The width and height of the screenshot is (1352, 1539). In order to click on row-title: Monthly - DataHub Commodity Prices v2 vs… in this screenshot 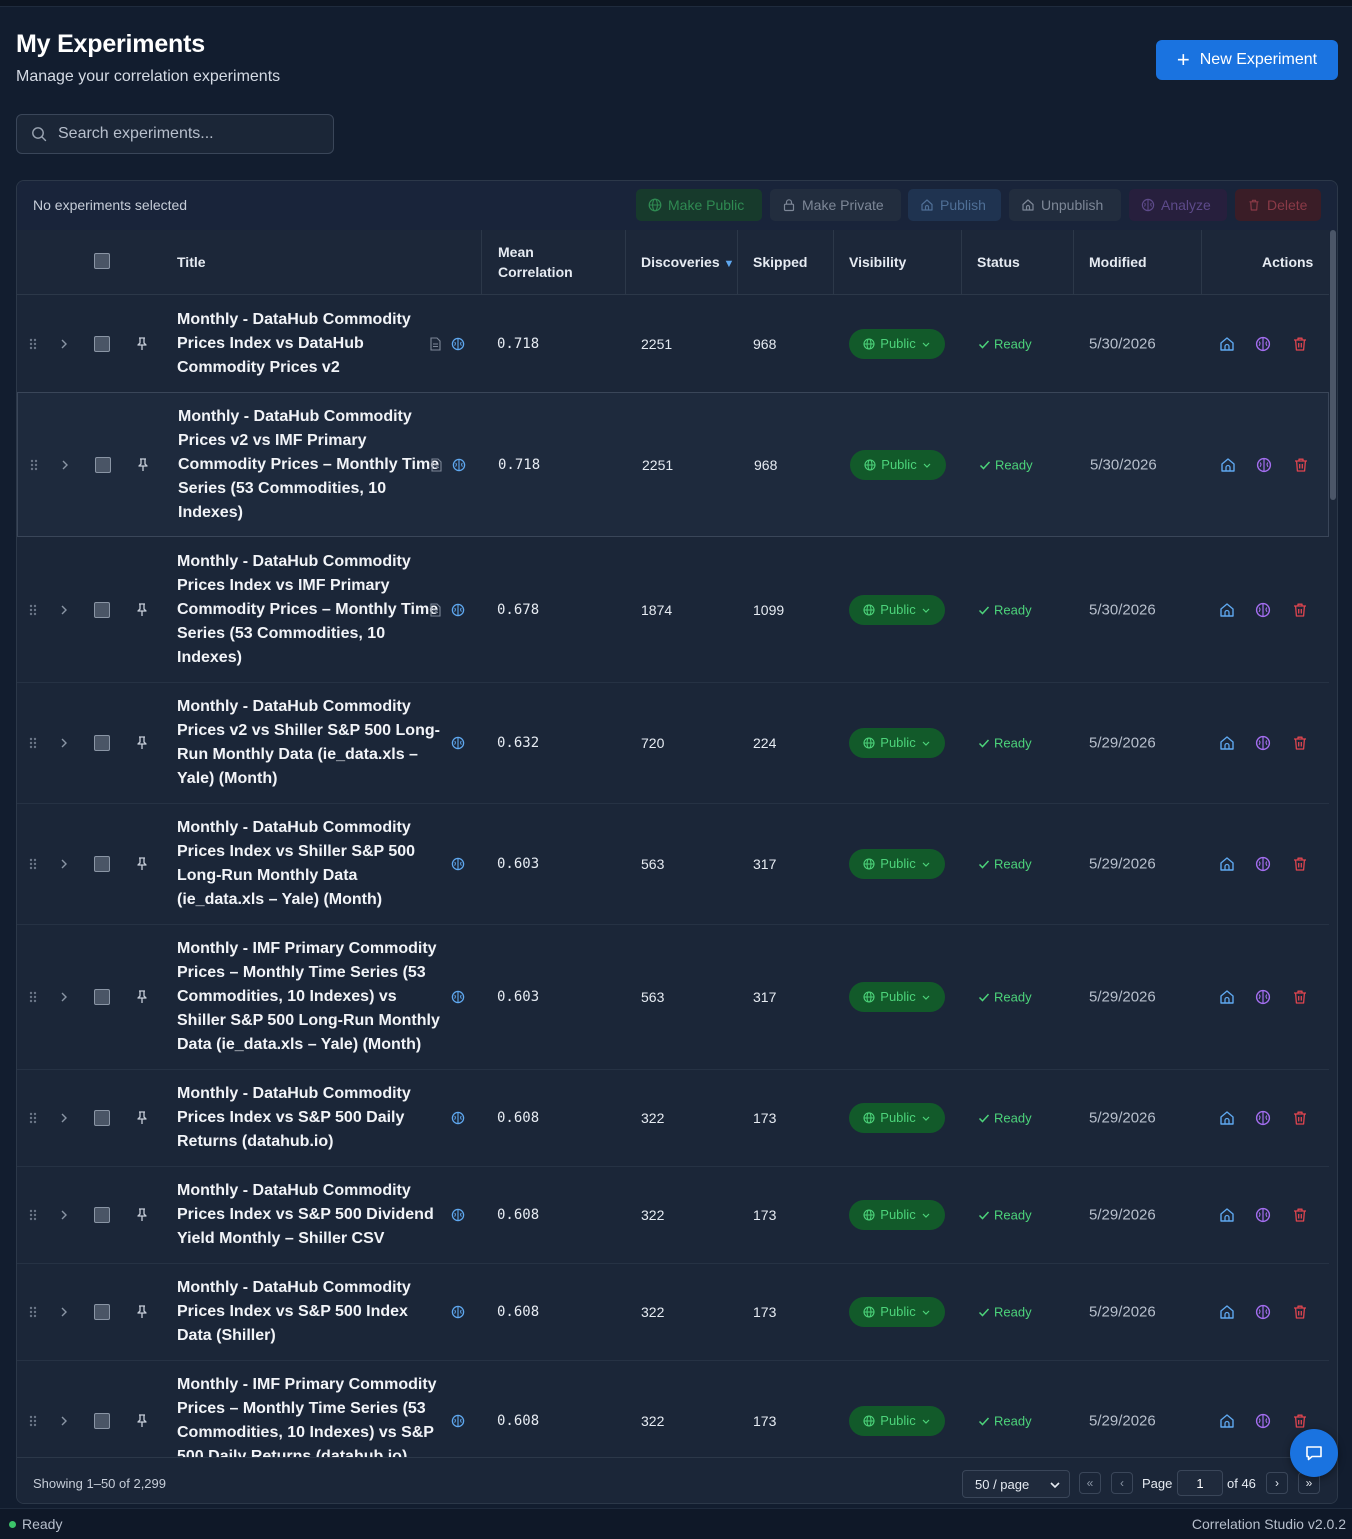, I will do `click(310, 743)`.